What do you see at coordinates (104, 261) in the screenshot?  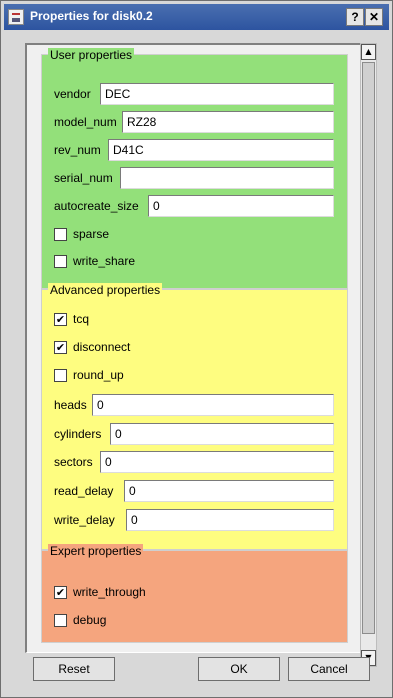 I see `write-share-label: write_share` at bounding box center [104, 261].